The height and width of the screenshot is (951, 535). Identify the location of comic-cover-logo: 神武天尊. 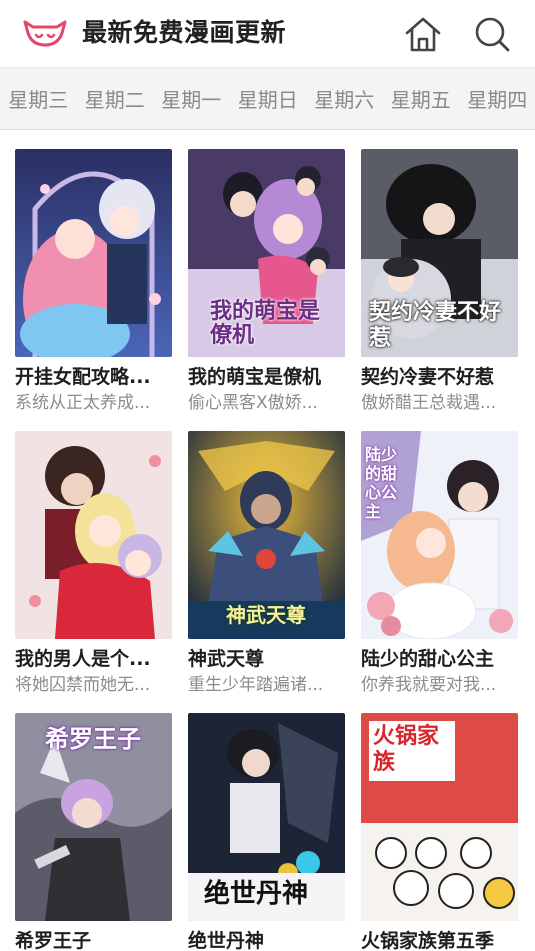
(266, 615).